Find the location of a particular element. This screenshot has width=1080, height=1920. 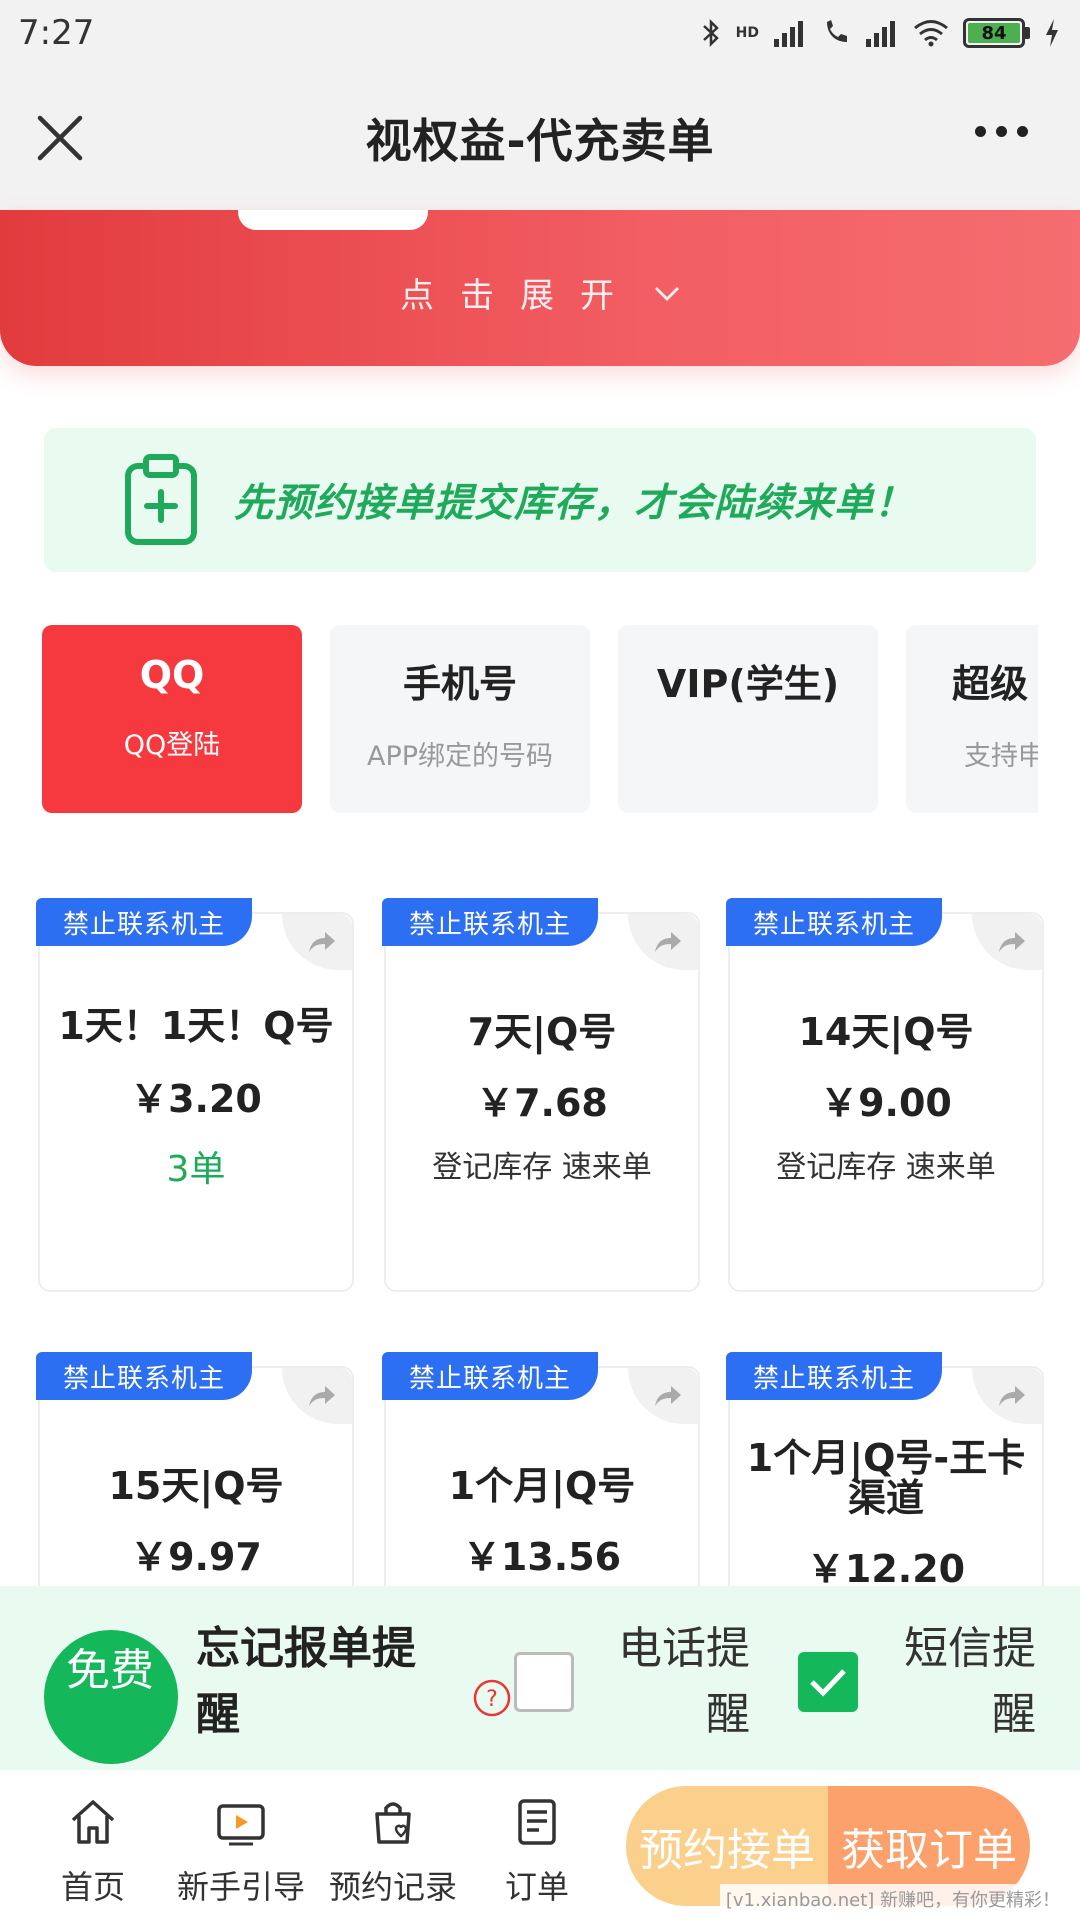

category-title: 超级 is located at coordinates (990, 684).